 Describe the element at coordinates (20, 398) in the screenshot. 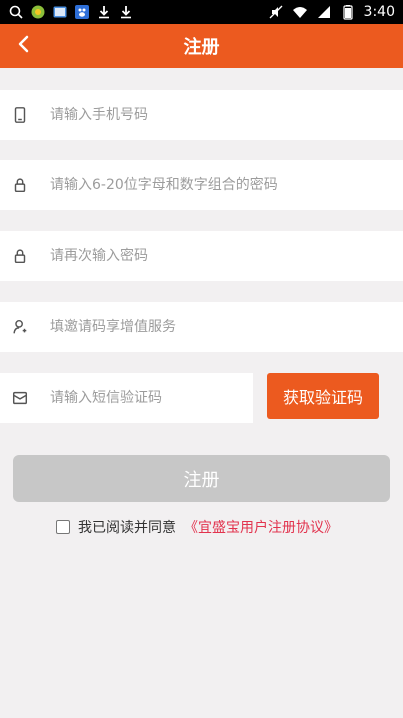

I see `message-icon` at that location.